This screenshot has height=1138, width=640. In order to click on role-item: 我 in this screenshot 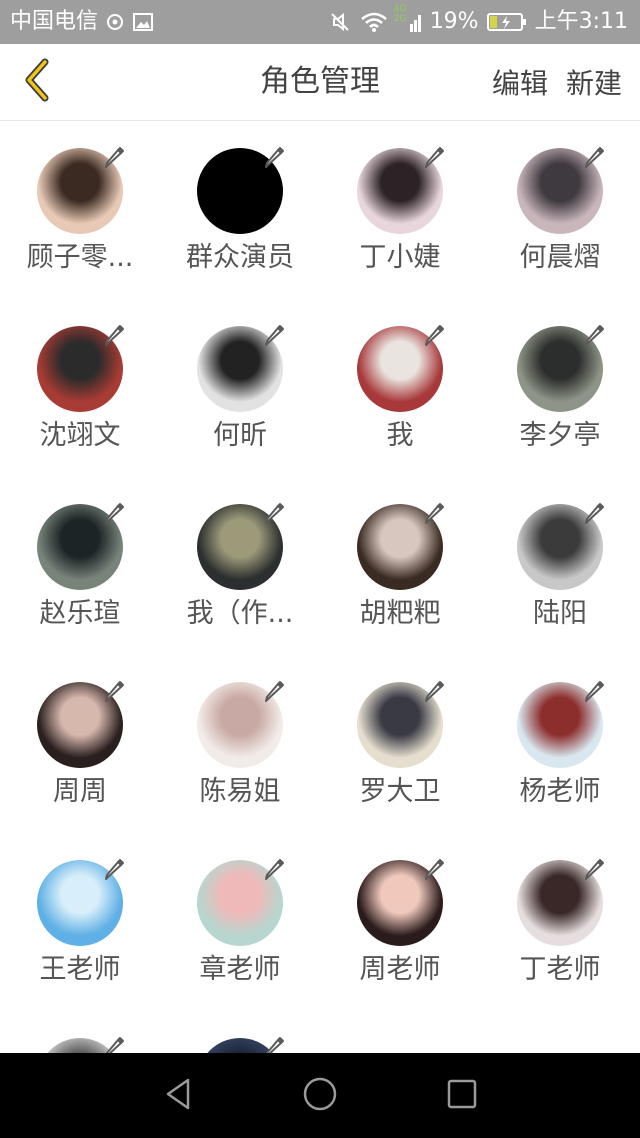, I will do `click(400, 388)`.